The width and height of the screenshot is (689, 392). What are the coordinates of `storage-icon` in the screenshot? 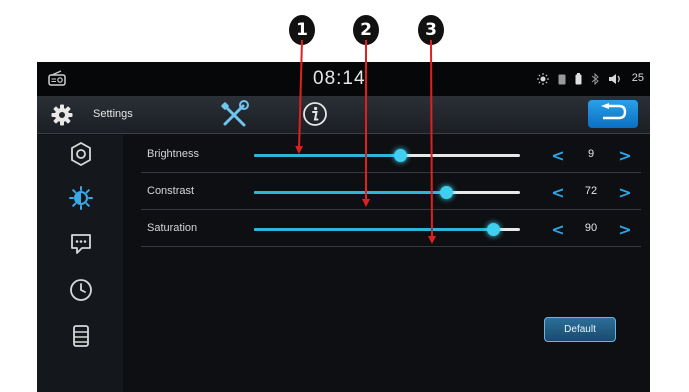 It's located at (81, 338).